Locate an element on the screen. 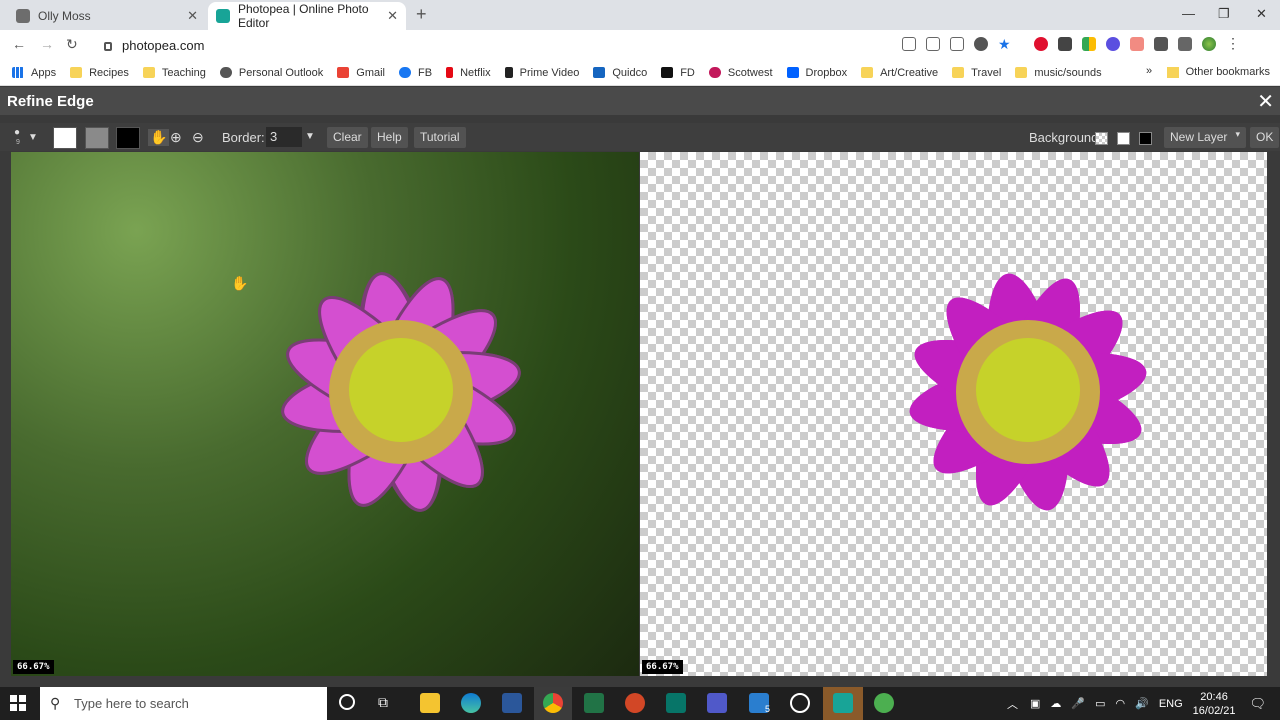 This screenshot has height=720, width=1280. flower-cutout-image is located at coordinates (1028, 392).